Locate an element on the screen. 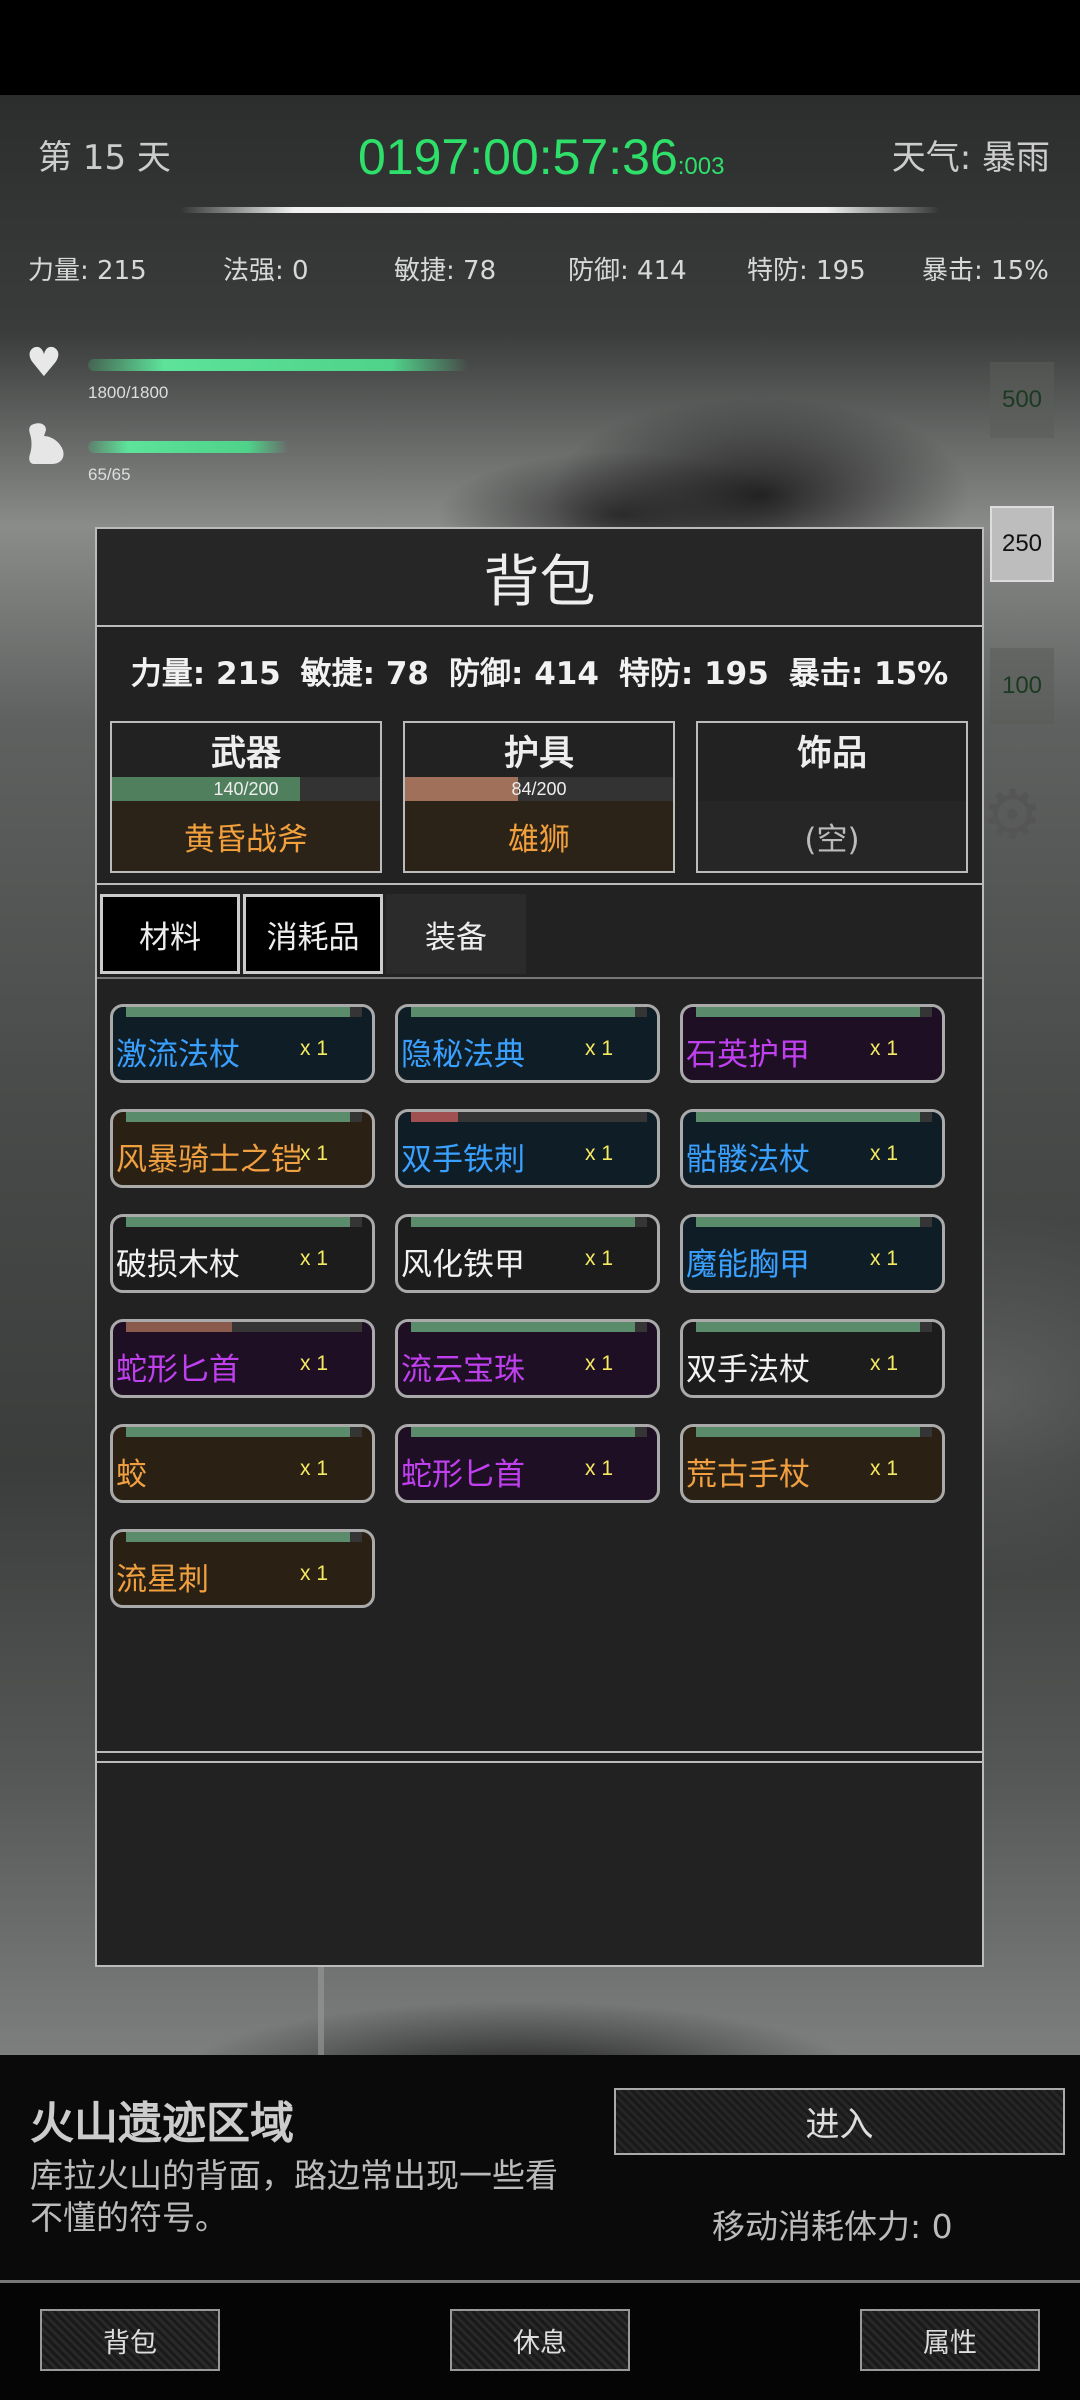  inventory-item: 双手铁刺 x 1 is located at coordinates (527, 1148).